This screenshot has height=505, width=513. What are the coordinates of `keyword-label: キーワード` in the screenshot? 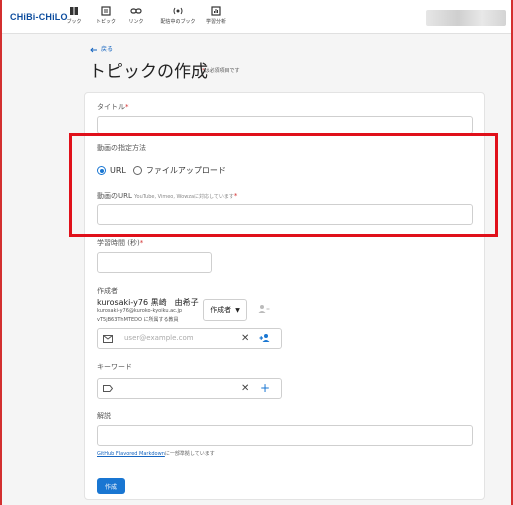 It's located at (114, 367).